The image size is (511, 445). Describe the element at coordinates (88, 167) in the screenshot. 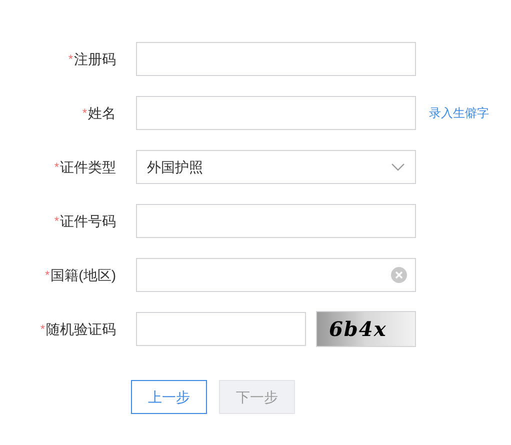

I see `field-label: 证件类型` at that location.